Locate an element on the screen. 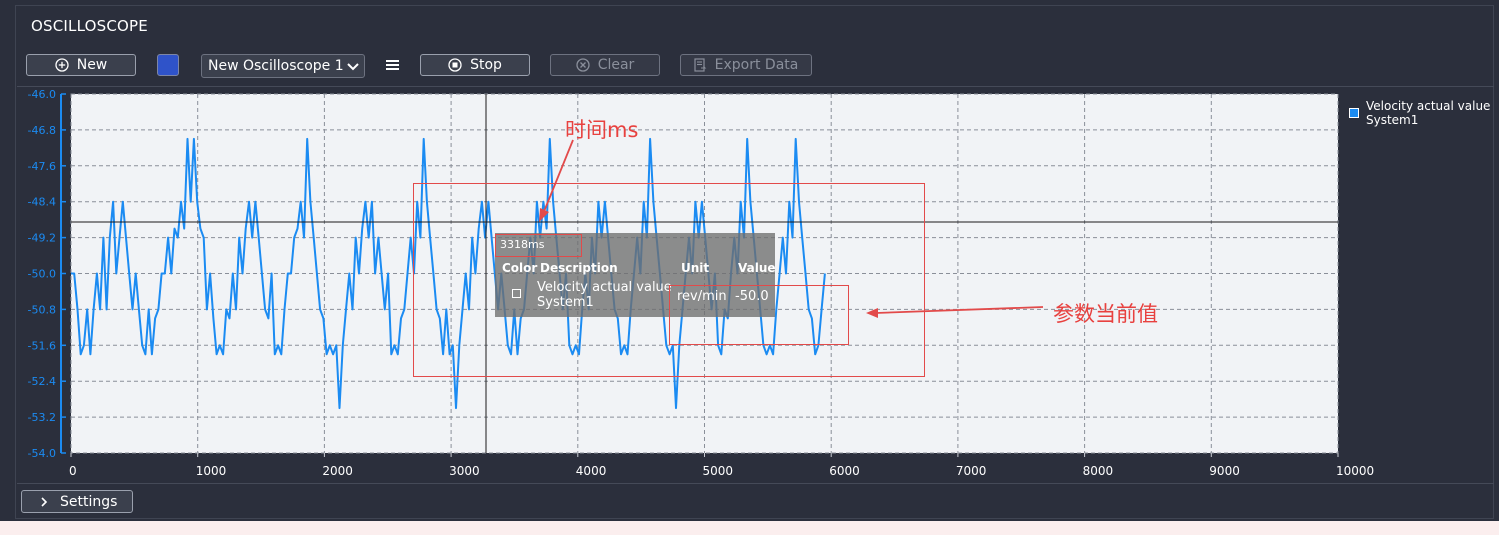 The image size is (1499, 535). y-tick-label: -51.6 is located at coordinates (42, 345).